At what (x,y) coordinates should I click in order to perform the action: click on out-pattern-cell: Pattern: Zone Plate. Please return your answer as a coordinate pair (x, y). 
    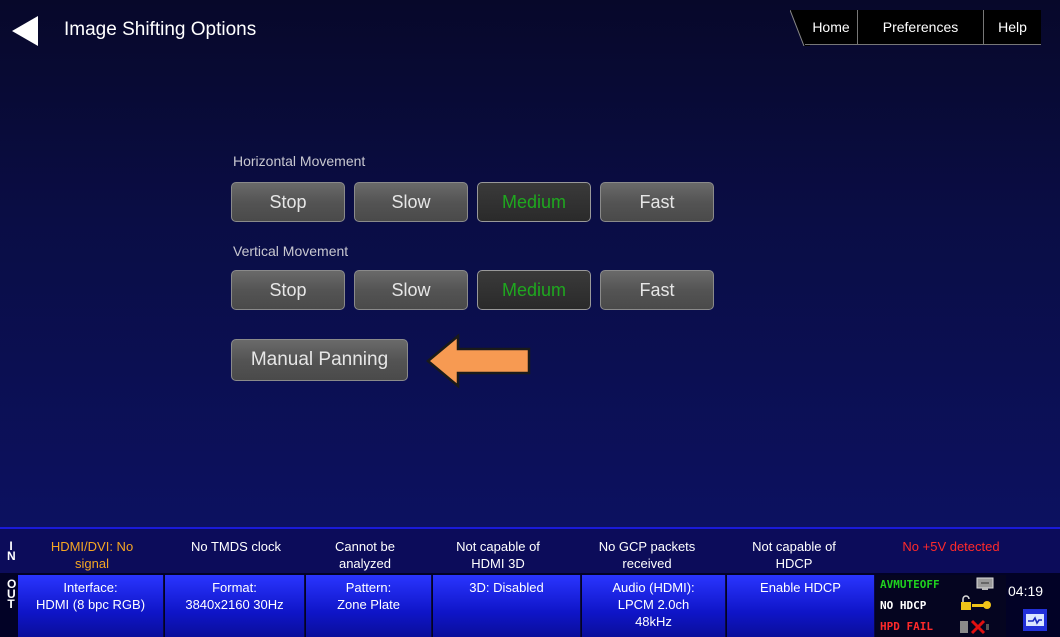
    Looking at the image, I should click on (369, 606).